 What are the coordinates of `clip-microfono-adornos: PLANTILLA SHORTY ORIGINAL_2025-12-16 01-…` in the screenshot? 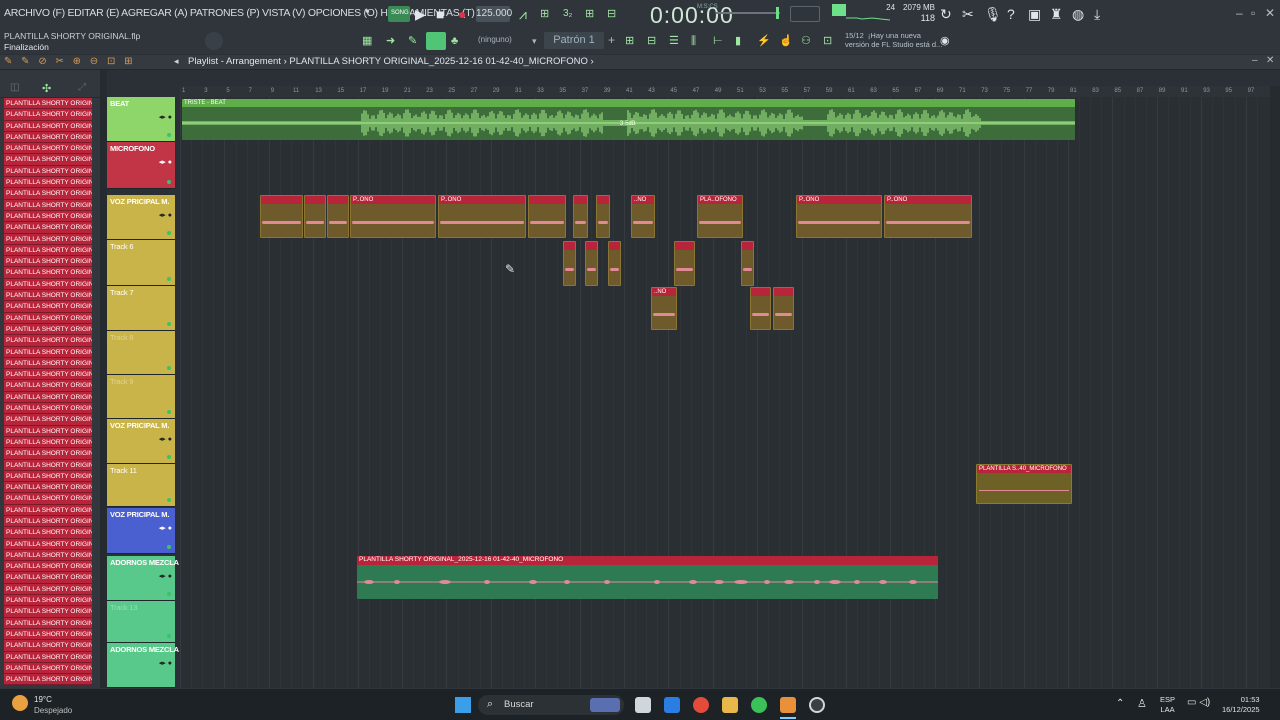 It's located at (647, 577).